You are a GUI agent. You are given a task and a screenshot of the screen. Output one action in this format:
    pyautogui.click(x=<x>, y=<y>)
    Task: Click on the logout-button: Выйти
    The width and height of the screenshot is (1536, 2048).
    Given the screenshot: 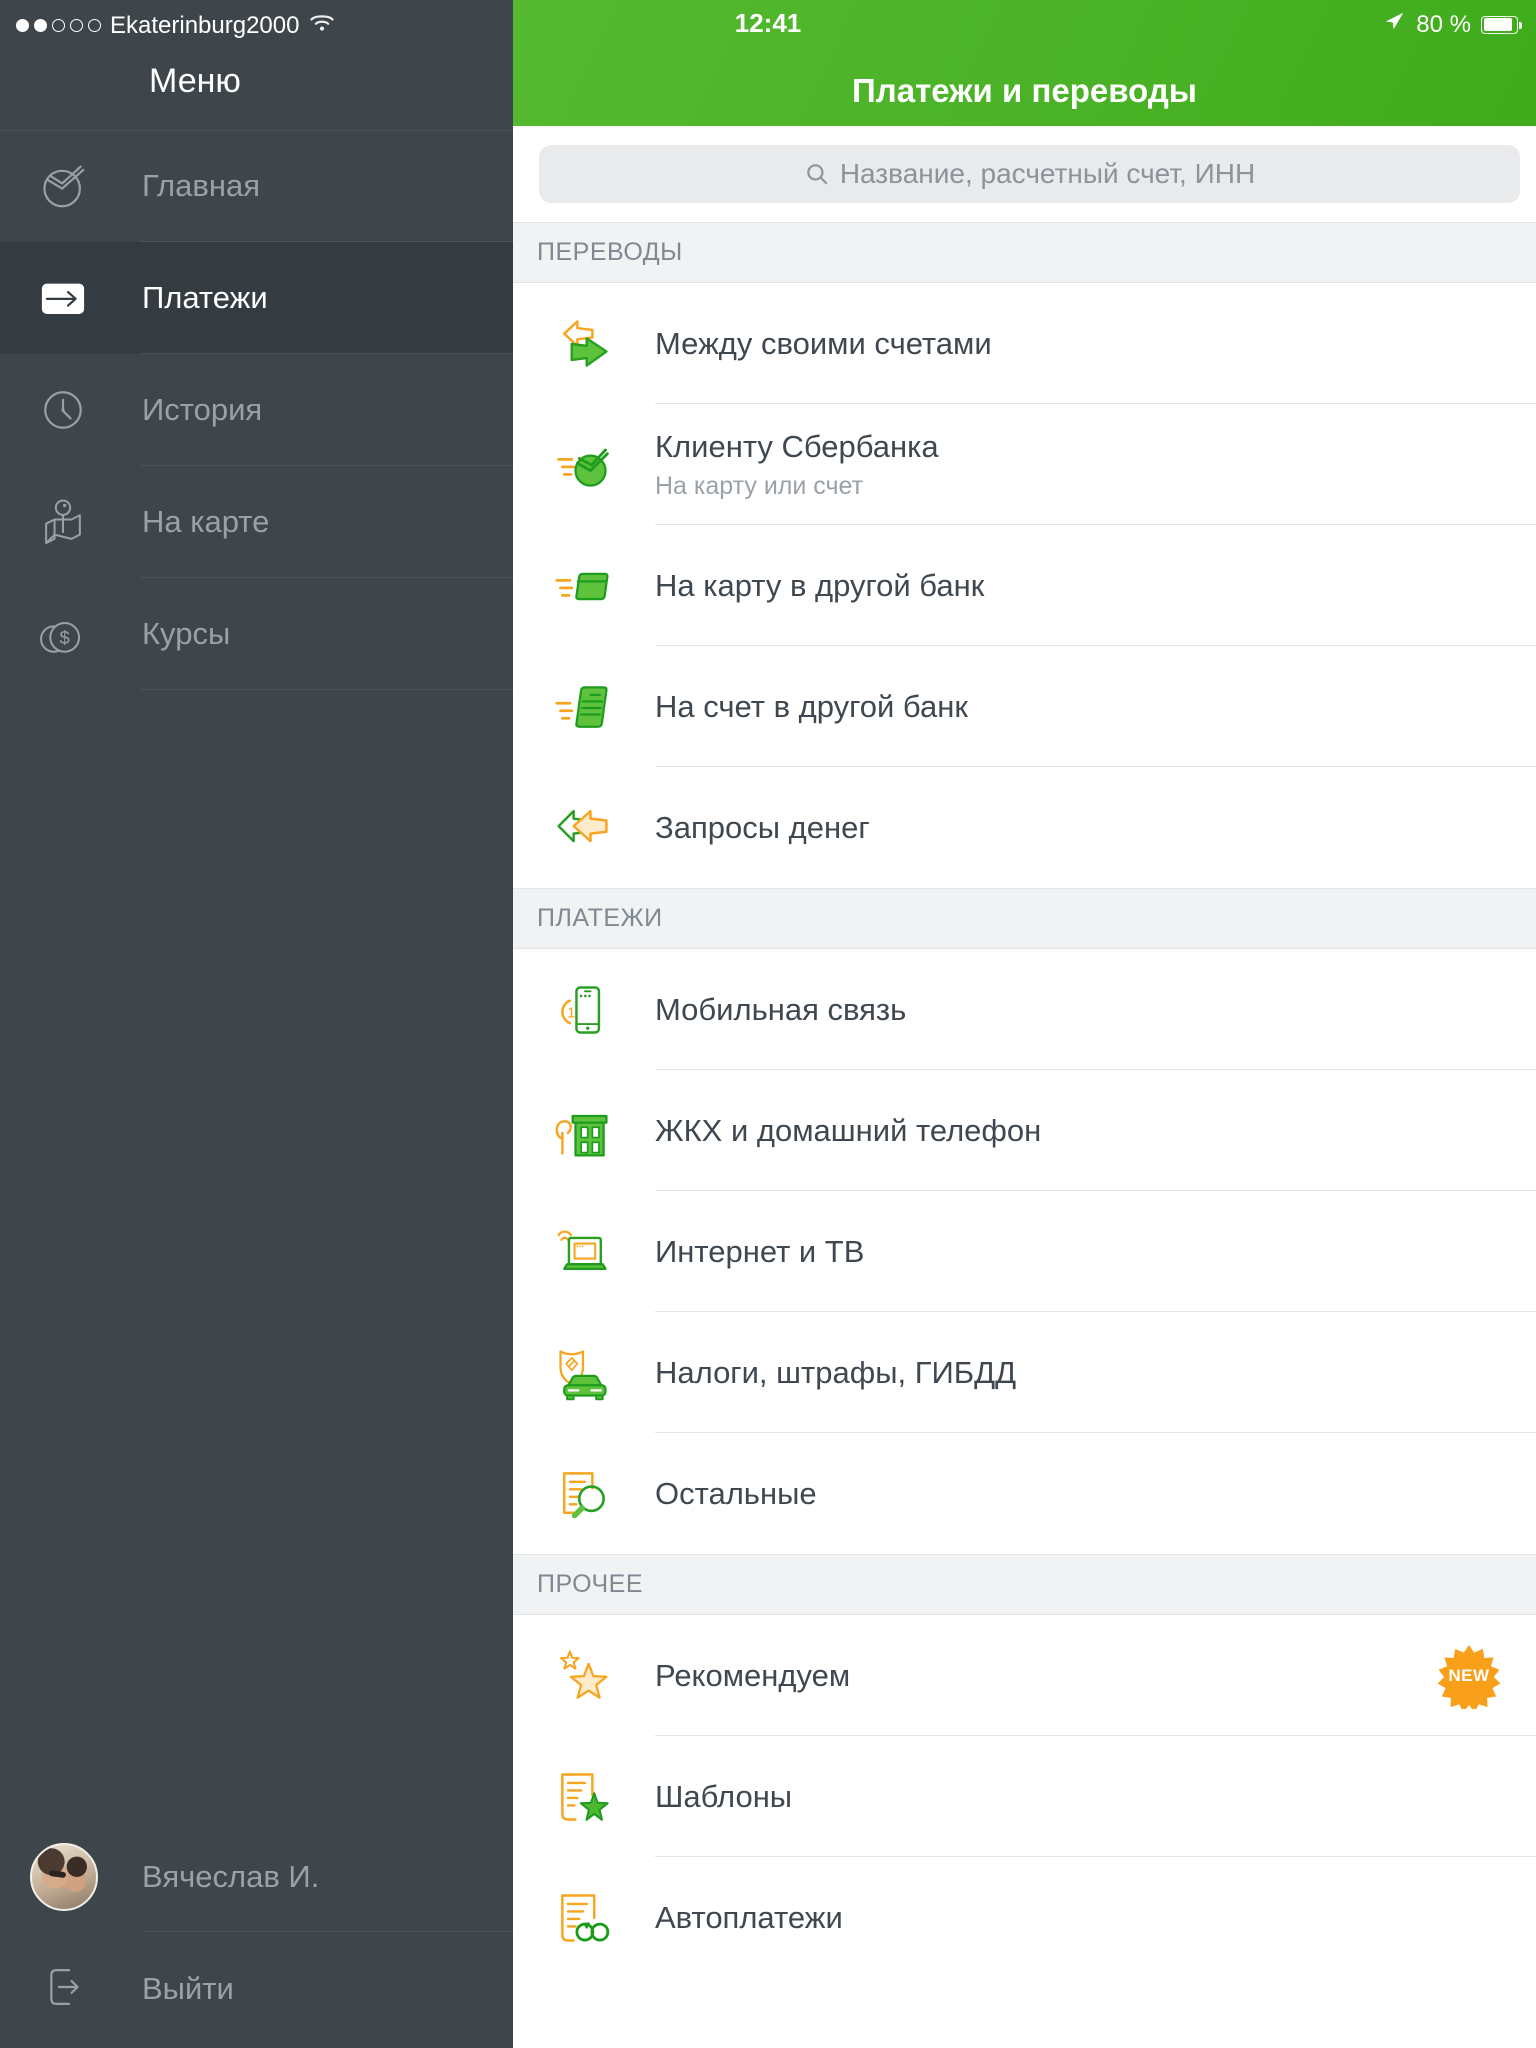 What is the action you would take?
    pyautogui.click(x=188, y=1989)
    